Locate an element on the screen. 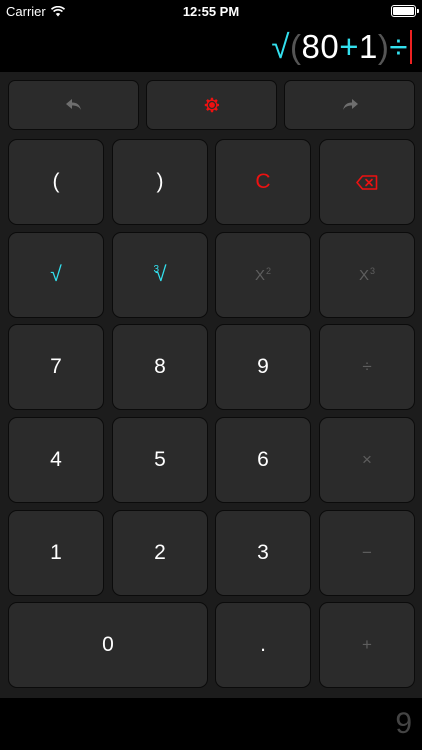 This screenshot has height=750, width=422. digit-5-button: 5 is located at coordinates (160, 460).